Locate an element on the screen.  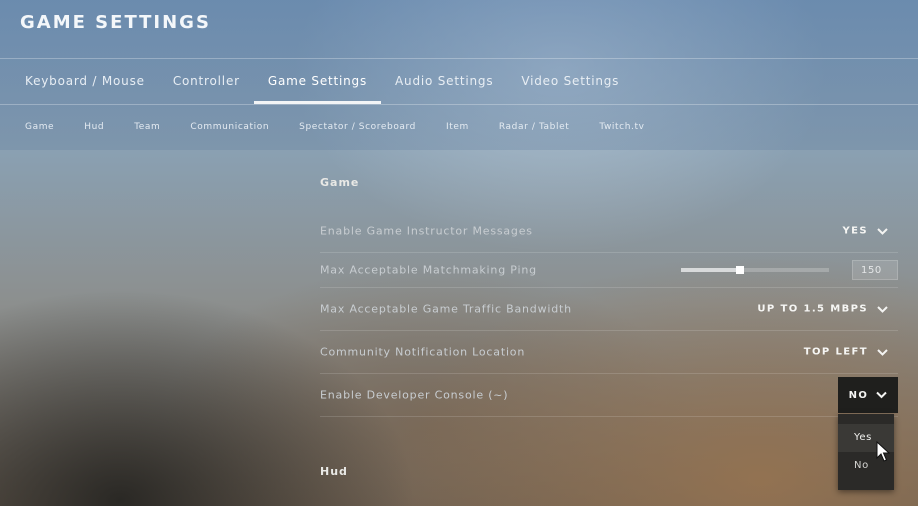
matchmaking-ping-input is located at coordinates (875, 270).